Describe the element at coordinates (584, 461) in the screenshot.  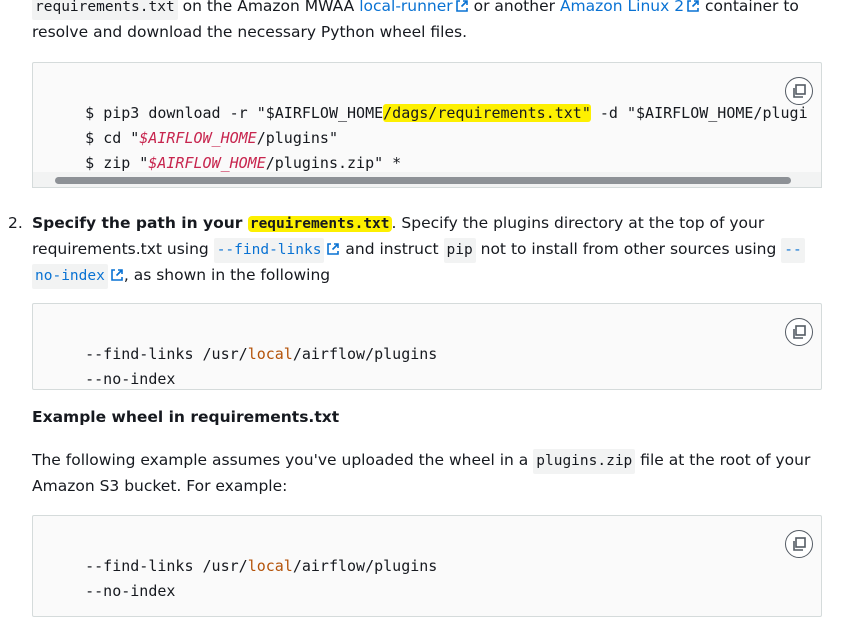
I see `inline-code-plugins-zip: plugins.zip` at that location.